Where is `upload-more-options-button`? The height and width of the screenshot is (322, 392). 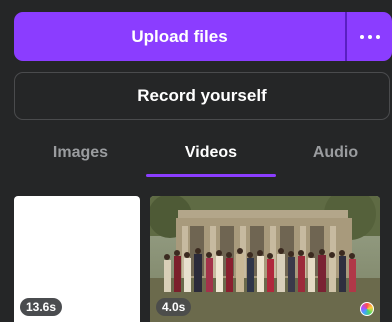
upload-more-options-button is located at coordinates (369, 36).